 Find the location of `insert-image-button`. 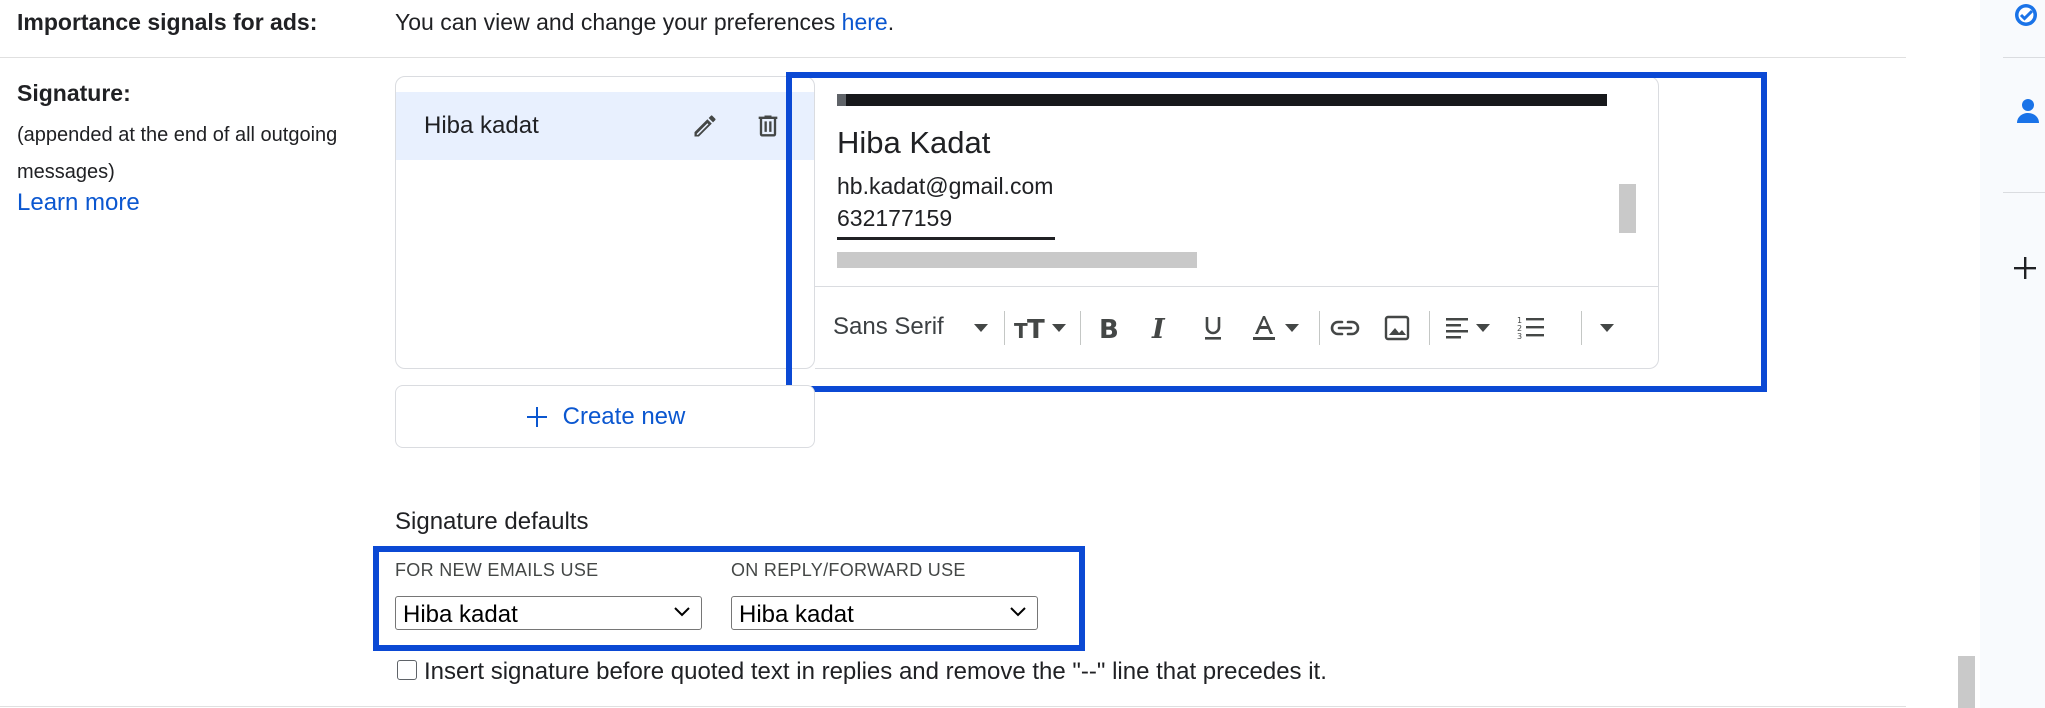

insert-image-button is located at coordinates (1397, 328).